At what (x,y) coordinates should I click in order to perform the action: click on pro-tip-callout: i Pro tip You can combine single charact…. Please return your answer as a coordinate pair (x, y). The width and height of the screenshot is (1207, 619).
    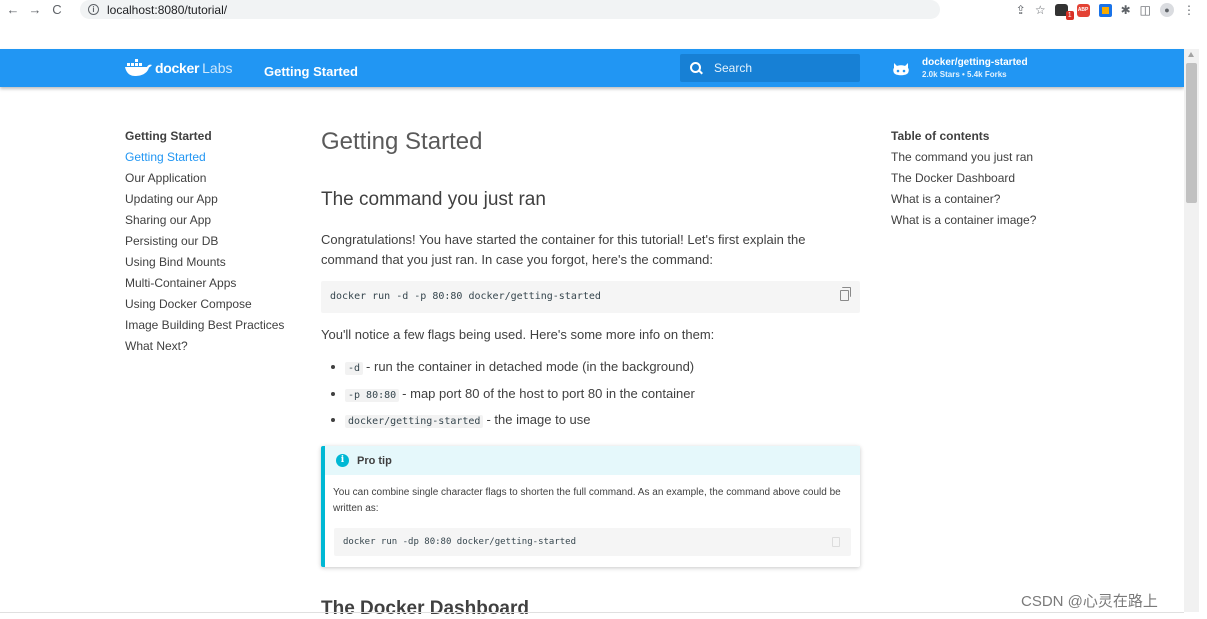
    Looking at the image, I should click on (590, 506).